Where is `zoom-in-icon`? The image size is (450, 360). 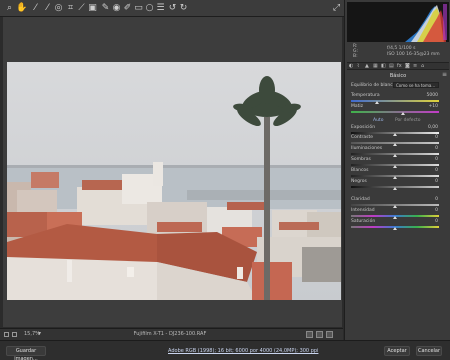 zoom-in-icon is located at coordinates (14, 334).